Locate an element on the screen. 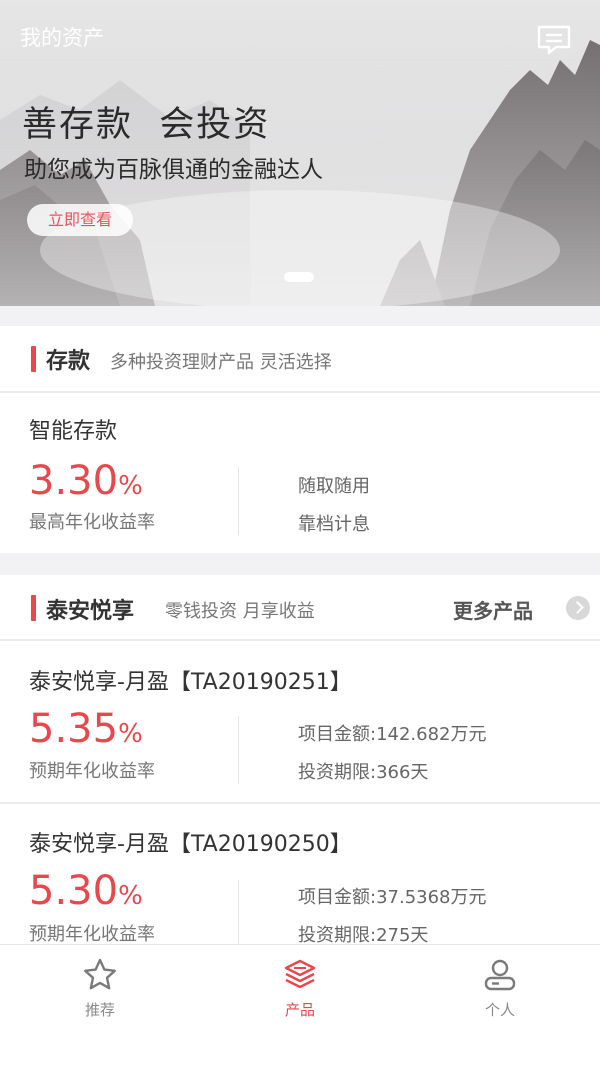  investment-term: 投资期限:366天 is located at coordinates (363, 772).